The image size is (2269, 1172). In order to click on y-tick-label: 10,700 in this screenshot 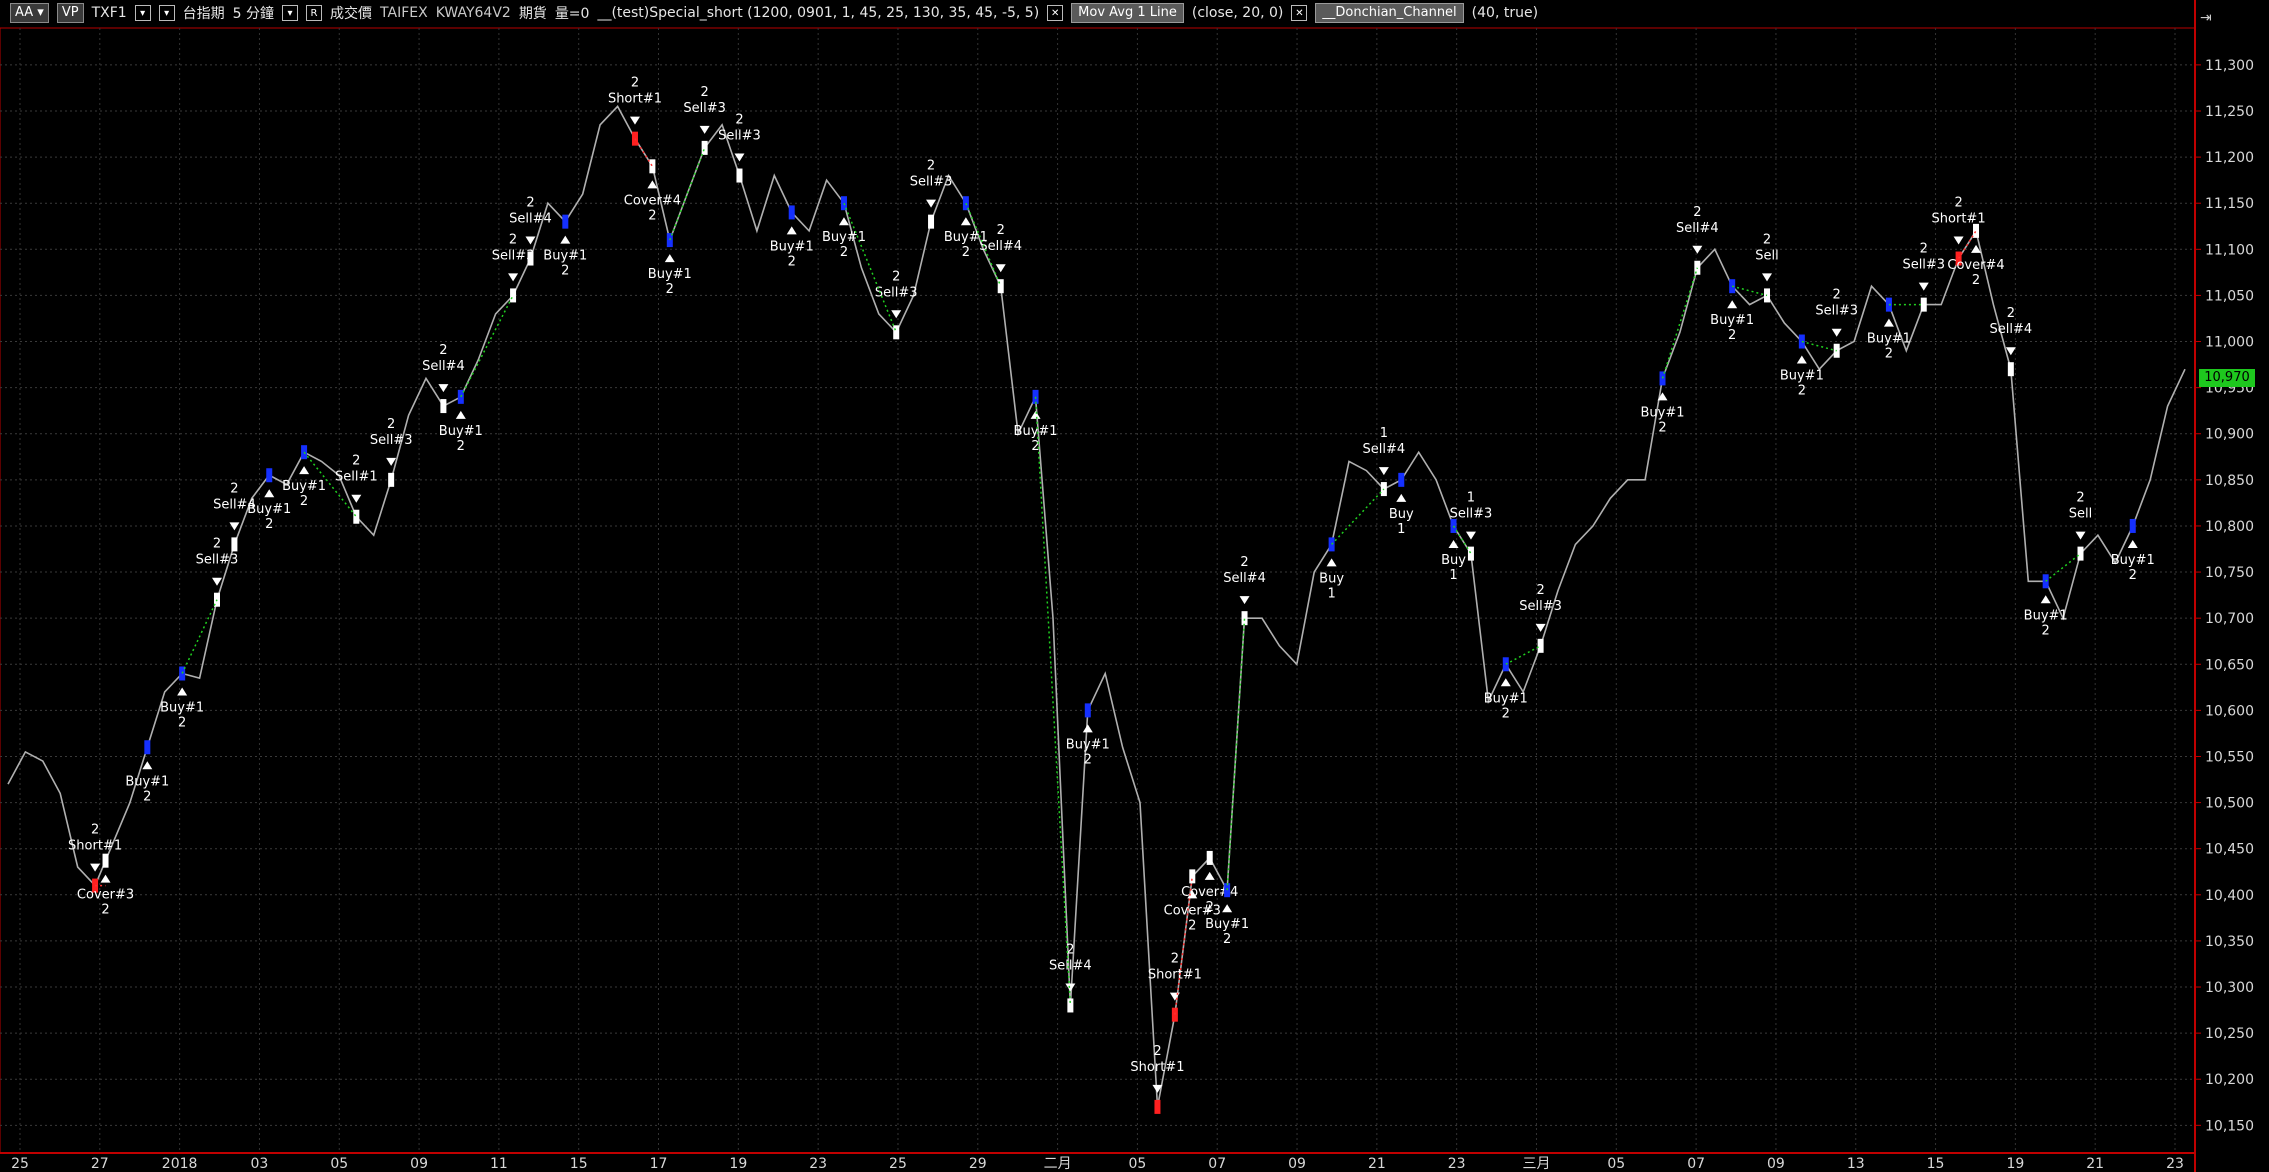, I will do `click(2229, 619)`.